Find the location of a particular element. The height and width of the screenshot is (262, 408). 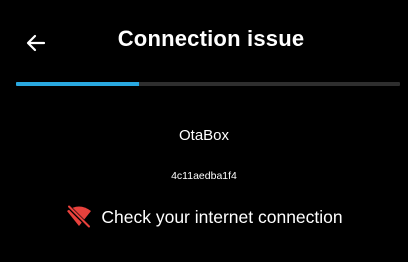

wifi-off-icon is located at coordinates (79, 217).